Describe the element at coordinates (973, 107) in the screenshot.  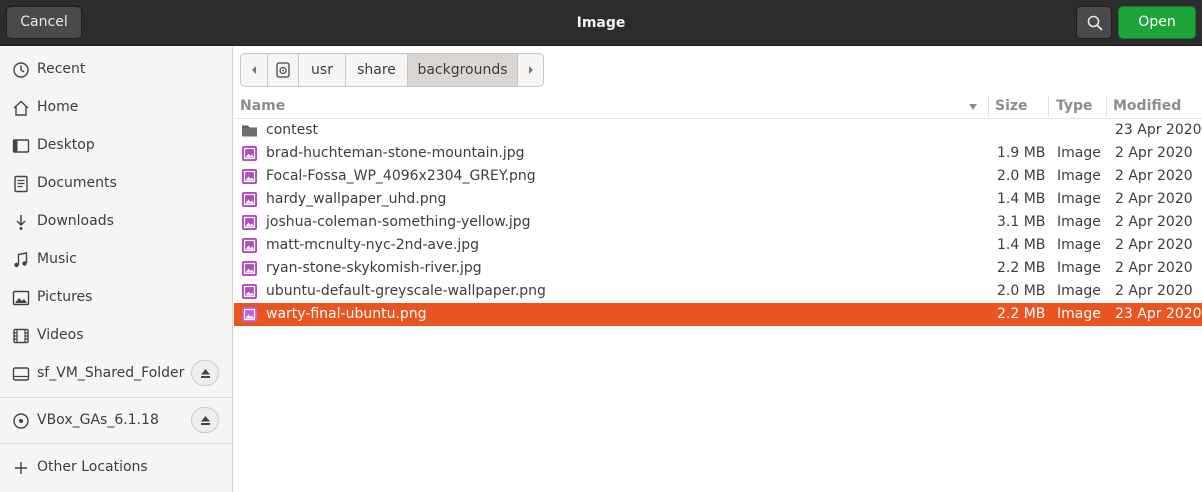
I see `sort-descending-icon` at that location.